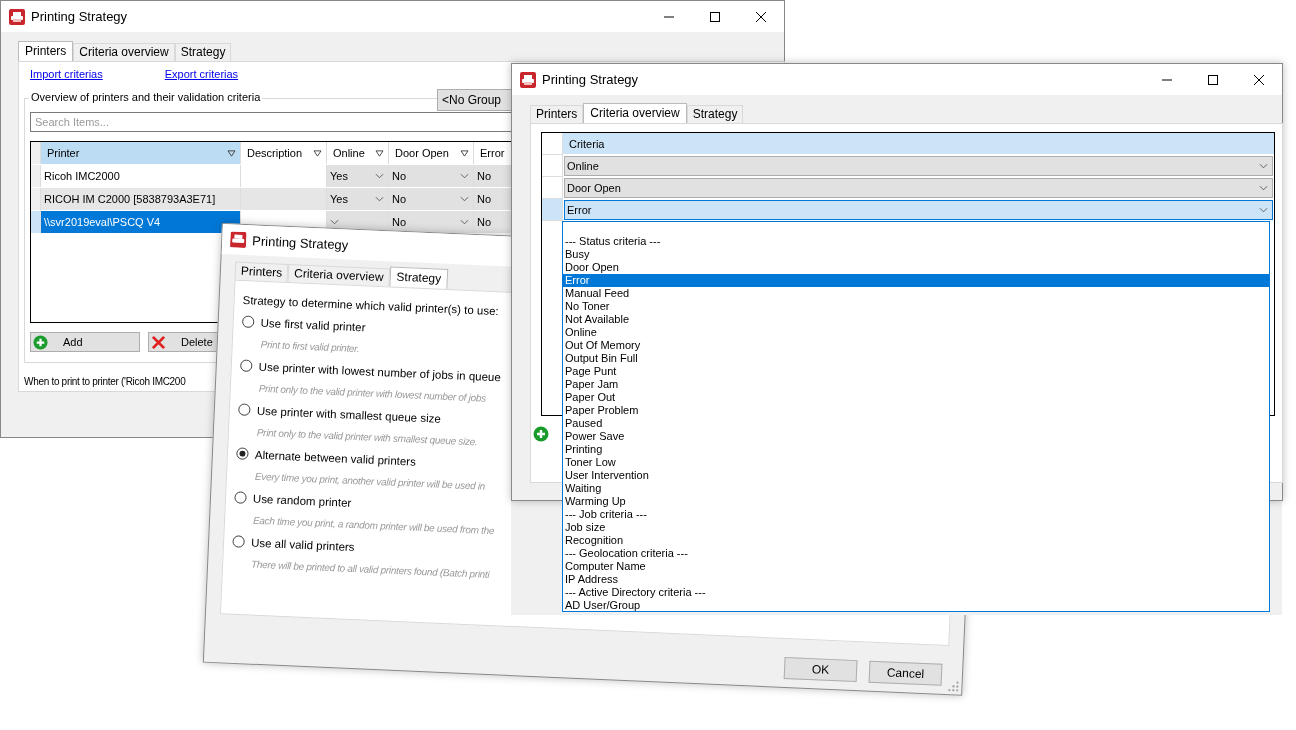  I want to click on dropdown-item: IP Address, so click(916, 579).